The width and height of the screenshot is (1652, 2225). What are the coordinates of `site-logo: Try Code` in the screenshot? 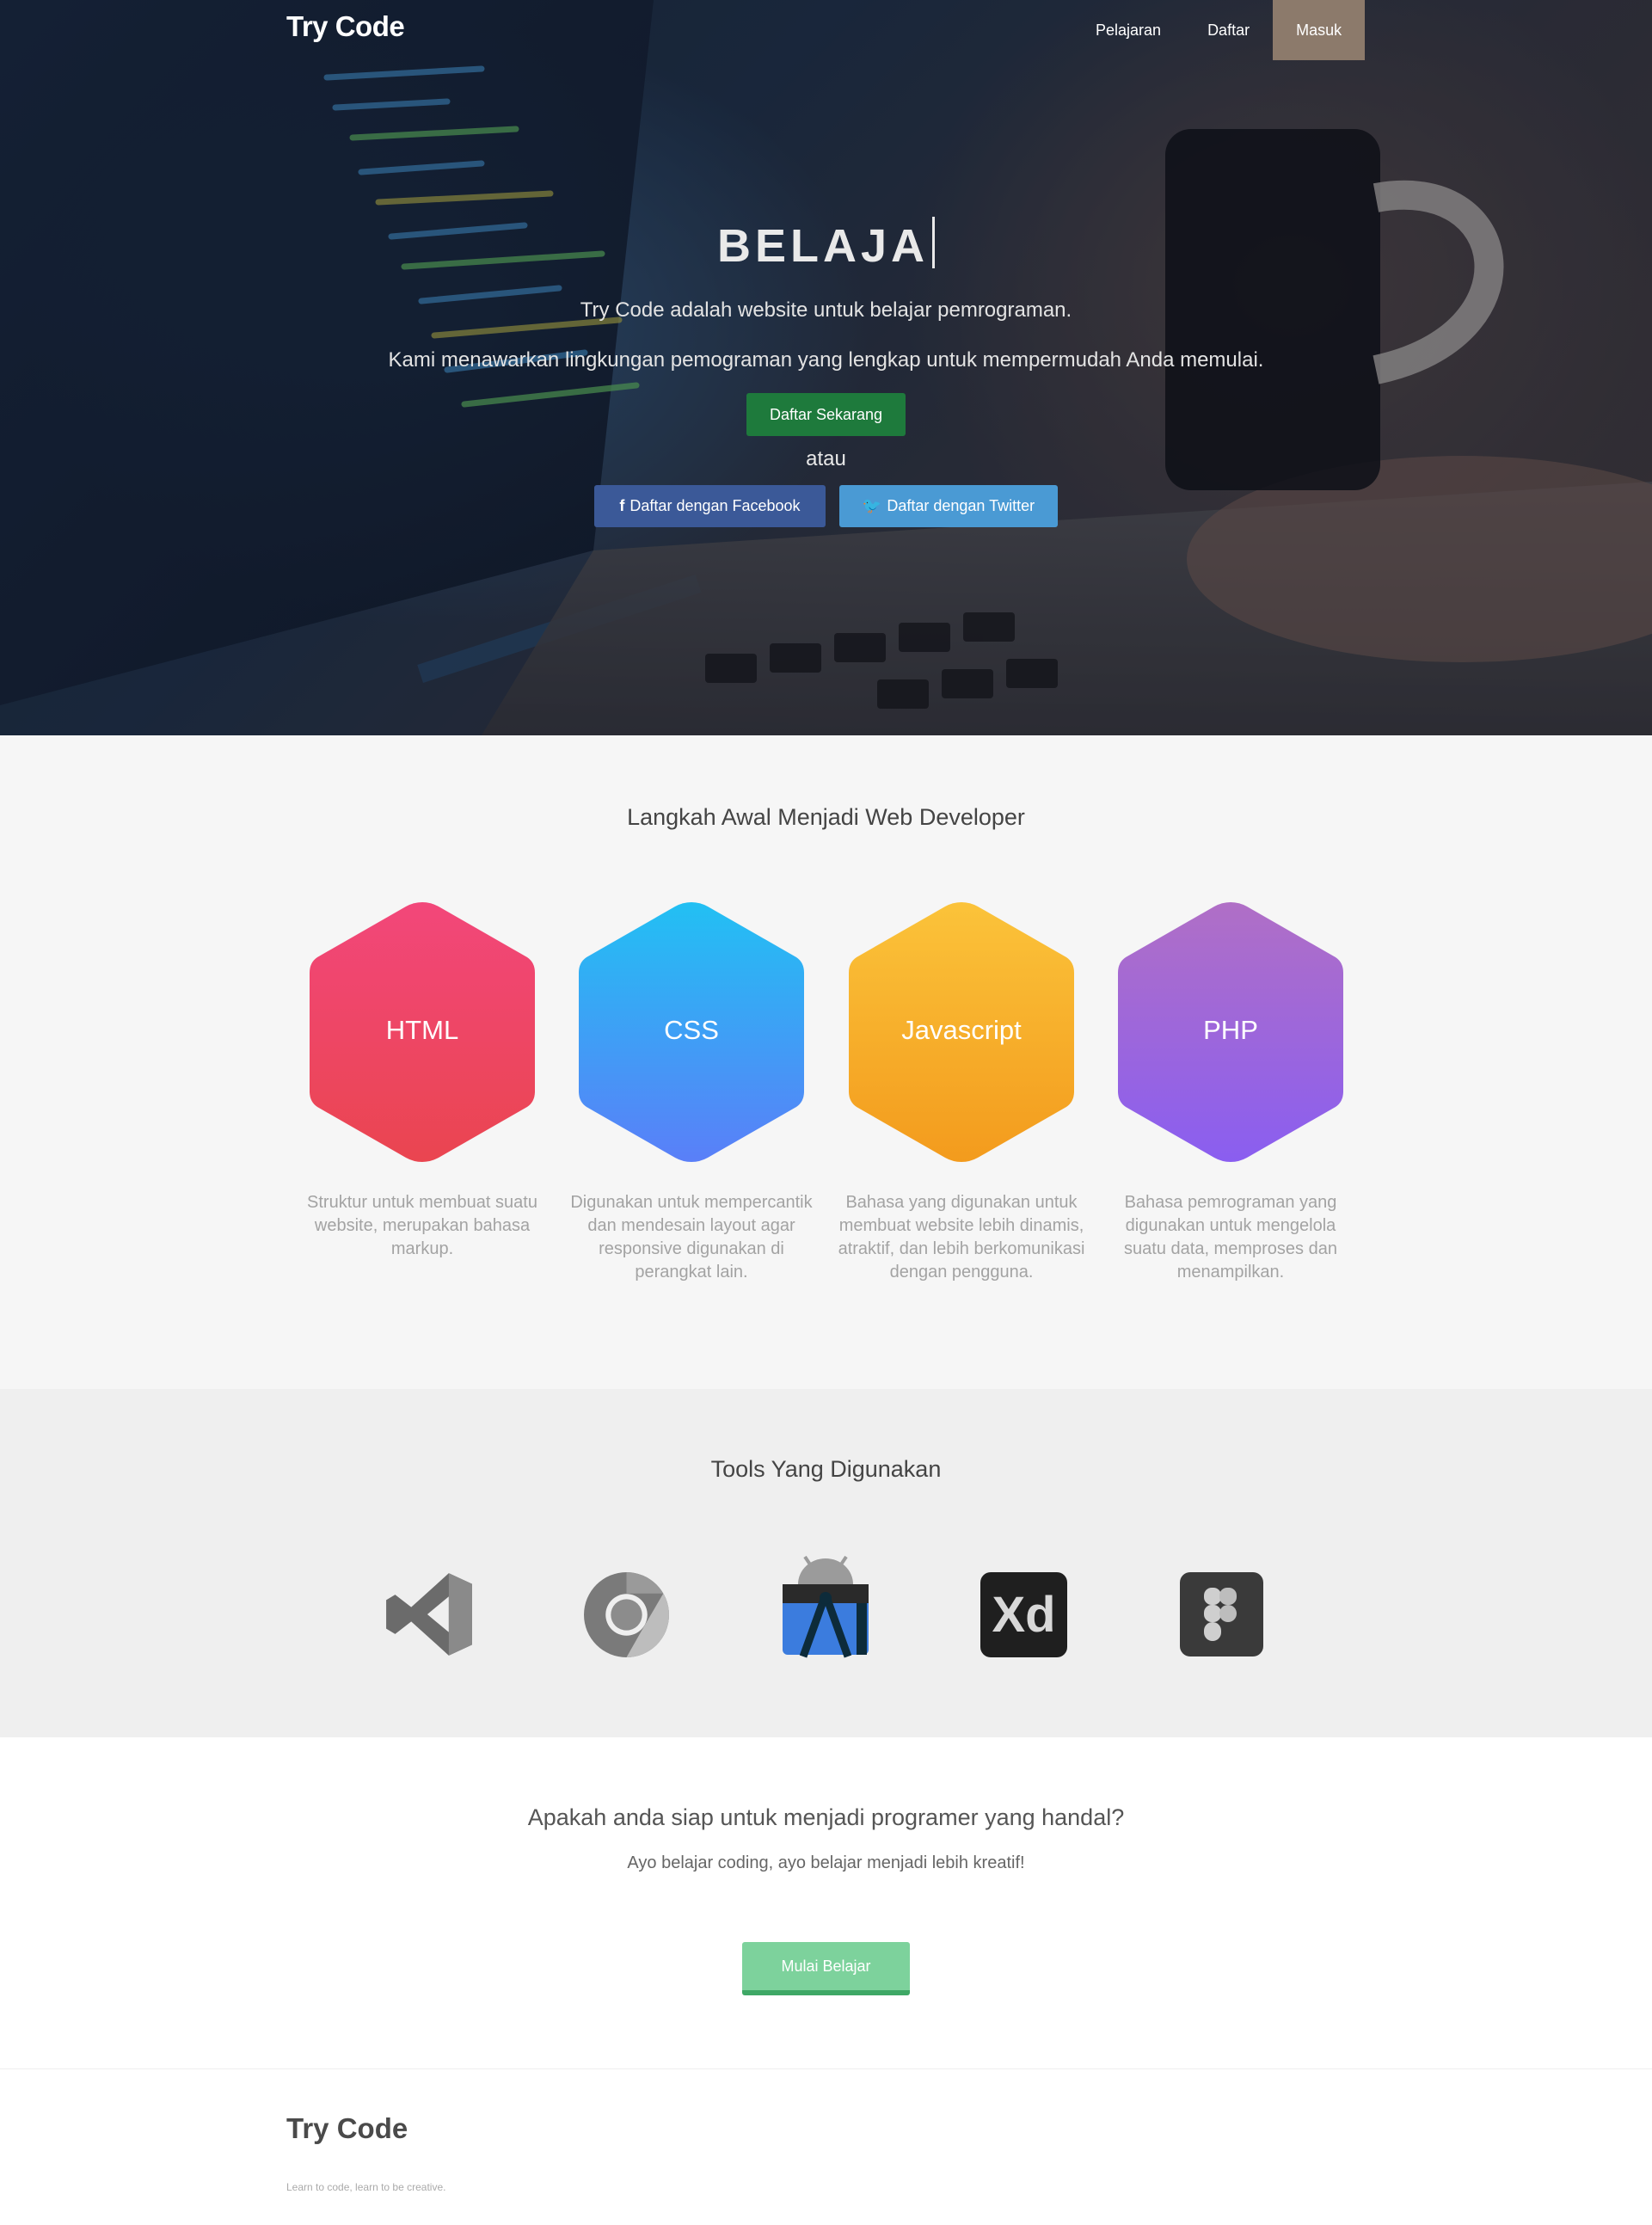 It's located at (345, 26).